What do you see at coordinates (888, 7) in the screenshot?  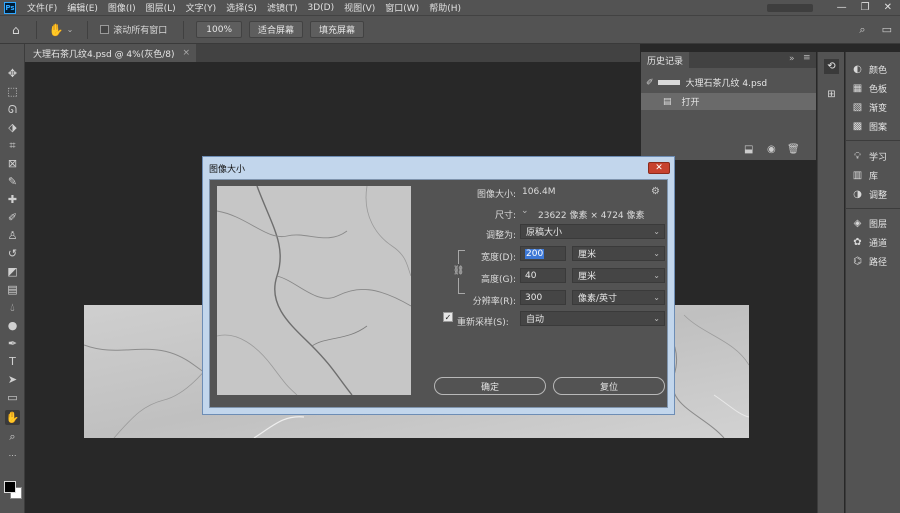 I see `close-window-button: ✕` at bounding box center [888, 7].